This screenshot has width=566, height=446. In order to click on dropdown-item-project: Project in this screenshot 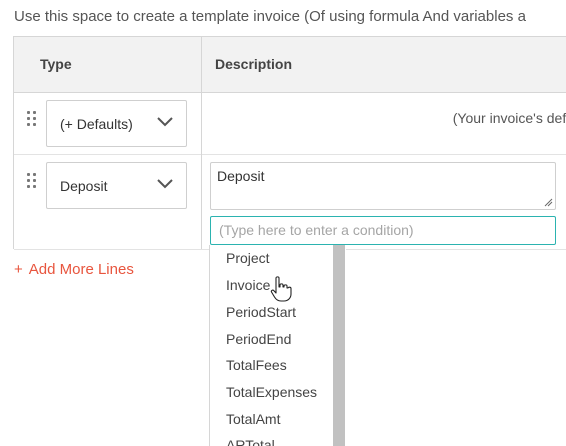, I will do `click(248, 258)`.